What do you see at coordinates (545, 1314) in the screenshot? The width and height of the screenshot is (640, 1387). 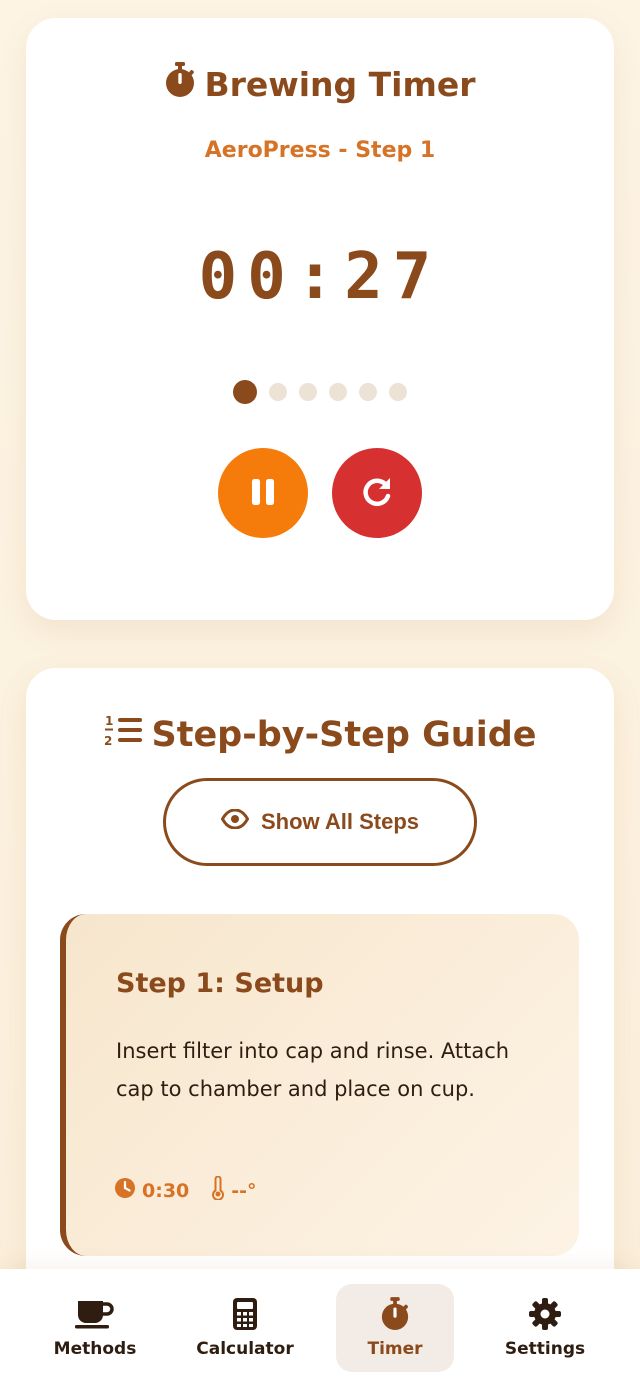 I see `gear-icon` at bounding box center [545, 1314].